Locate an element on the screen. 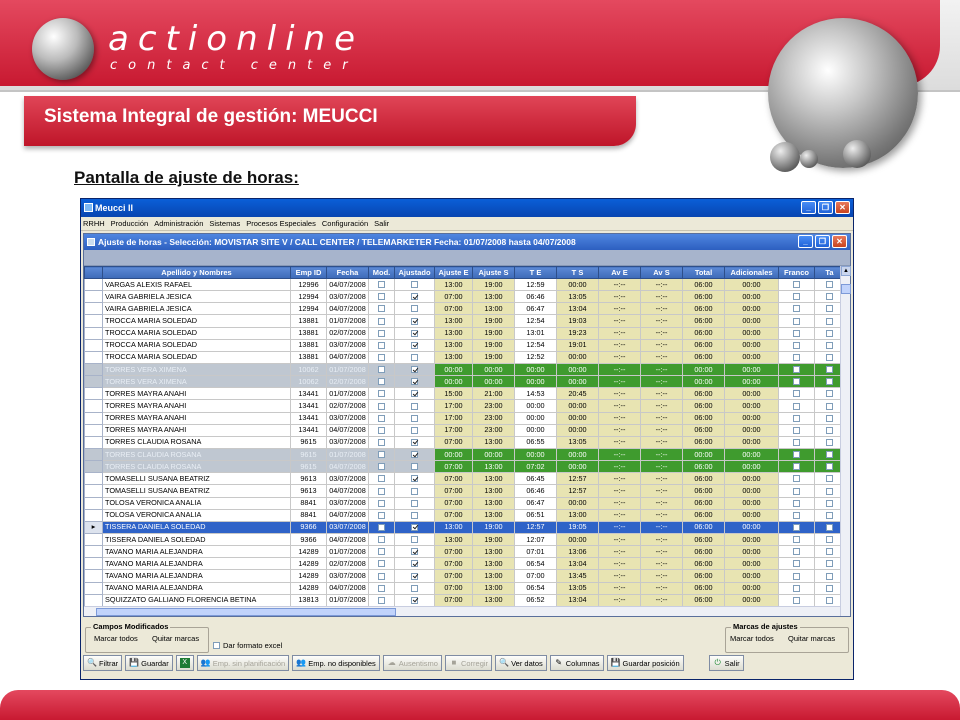  cell-id: 13881 is located at coordinates (308, 357).